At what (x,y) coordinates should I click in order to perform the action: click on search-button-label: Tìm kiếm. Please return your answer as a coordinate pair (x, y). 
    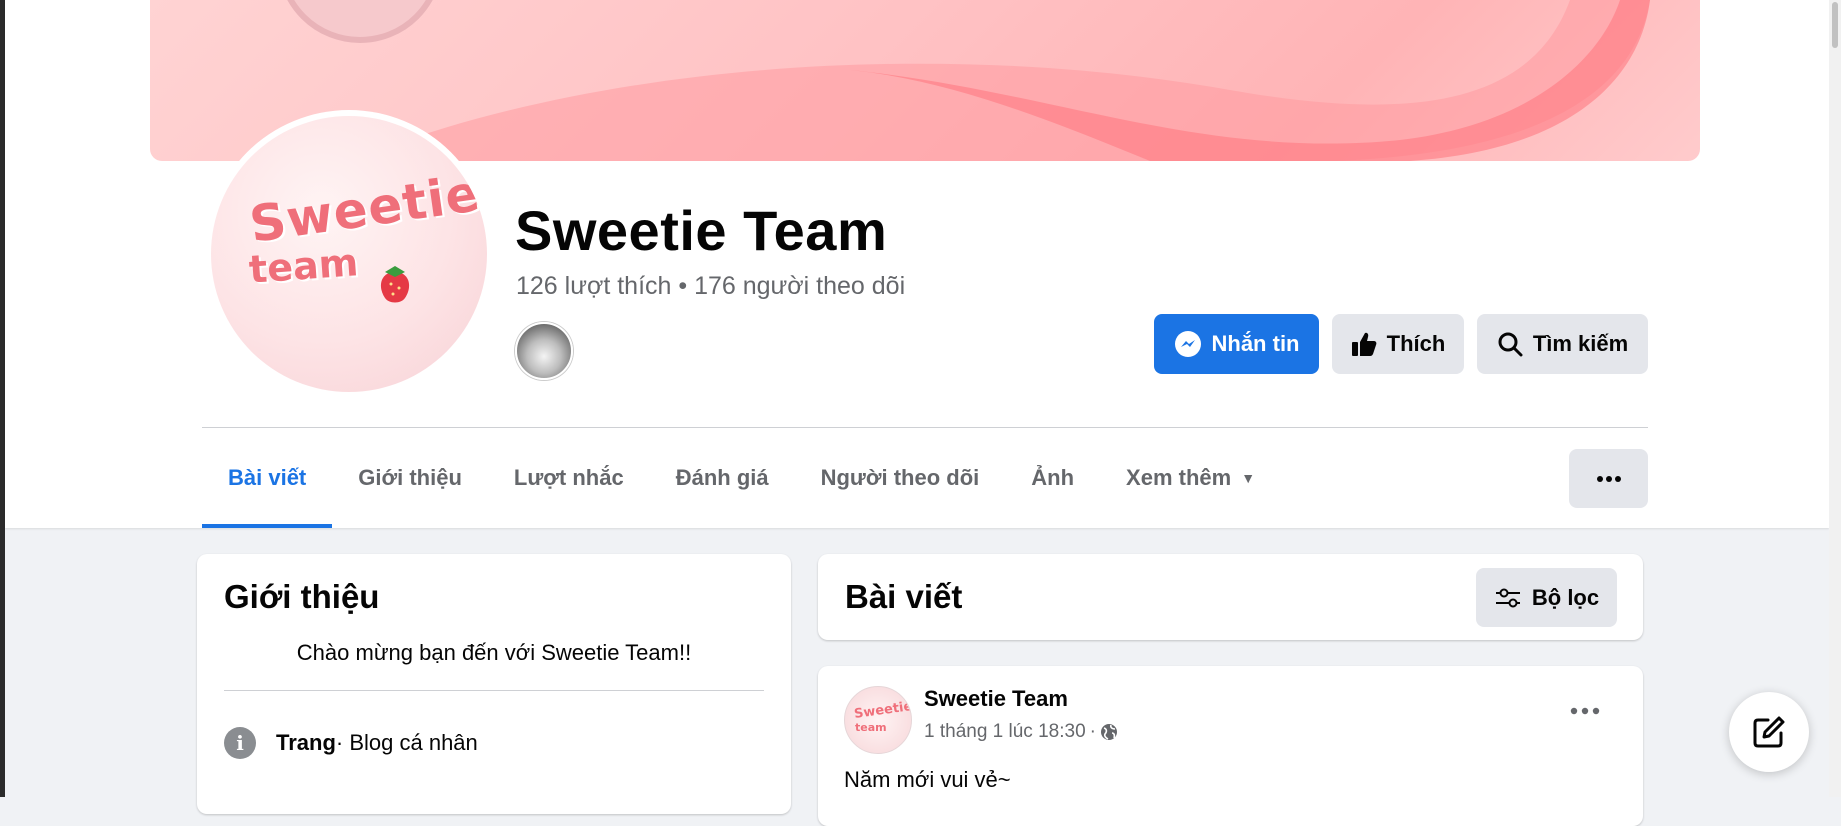
    Looking at the image, I should click on (1580, 343).